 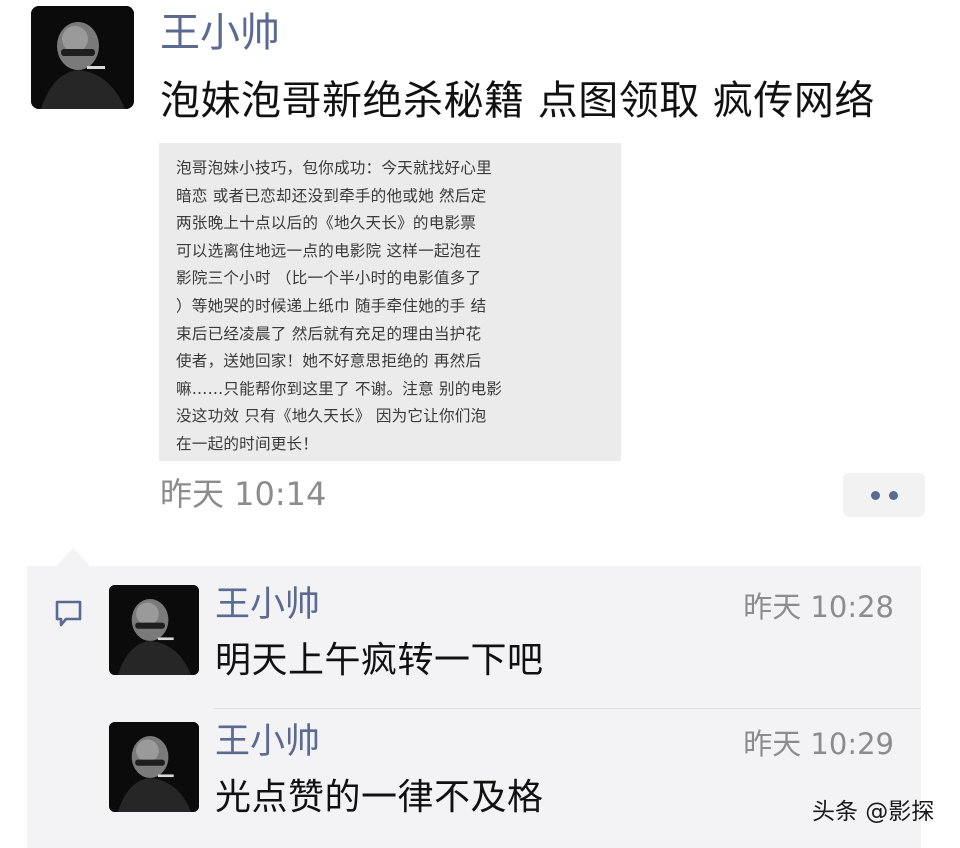 I want to click on comment-text: 明天上午疯转一下吧, so click(x=379, y=660).